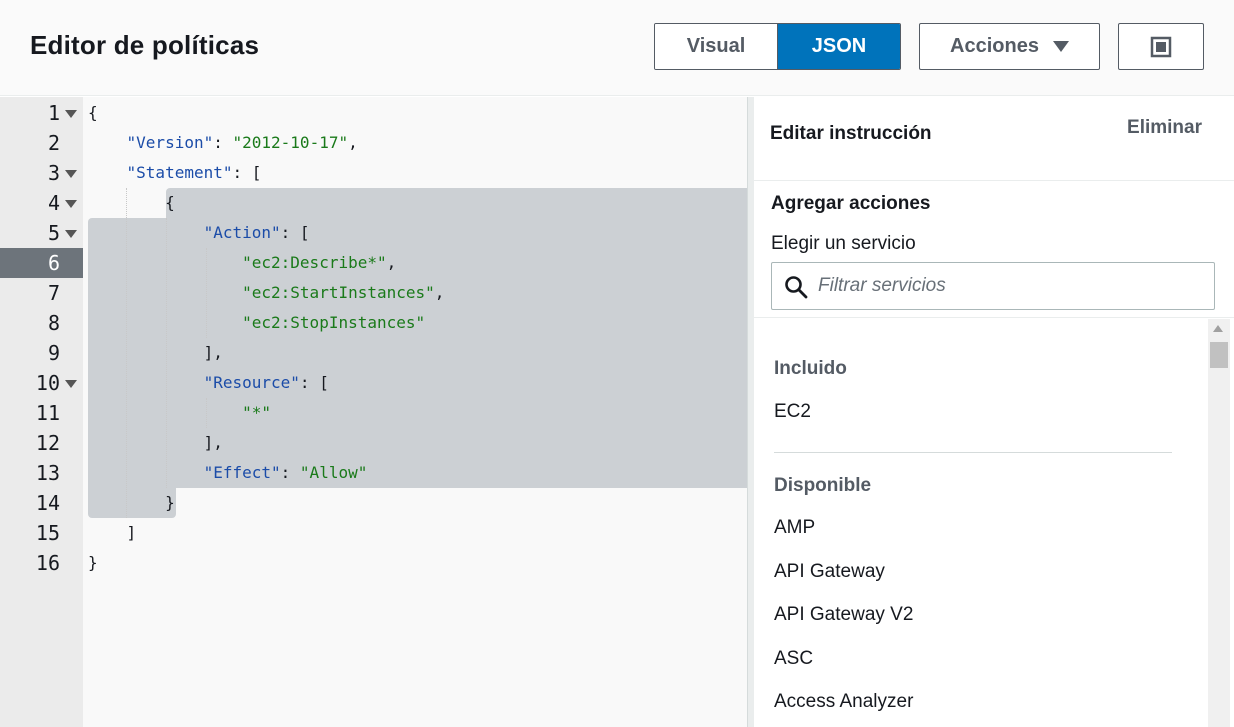 This screenshot has height=727, width=1234. I want to click on tab-visual: Visual, so click(716, 46).